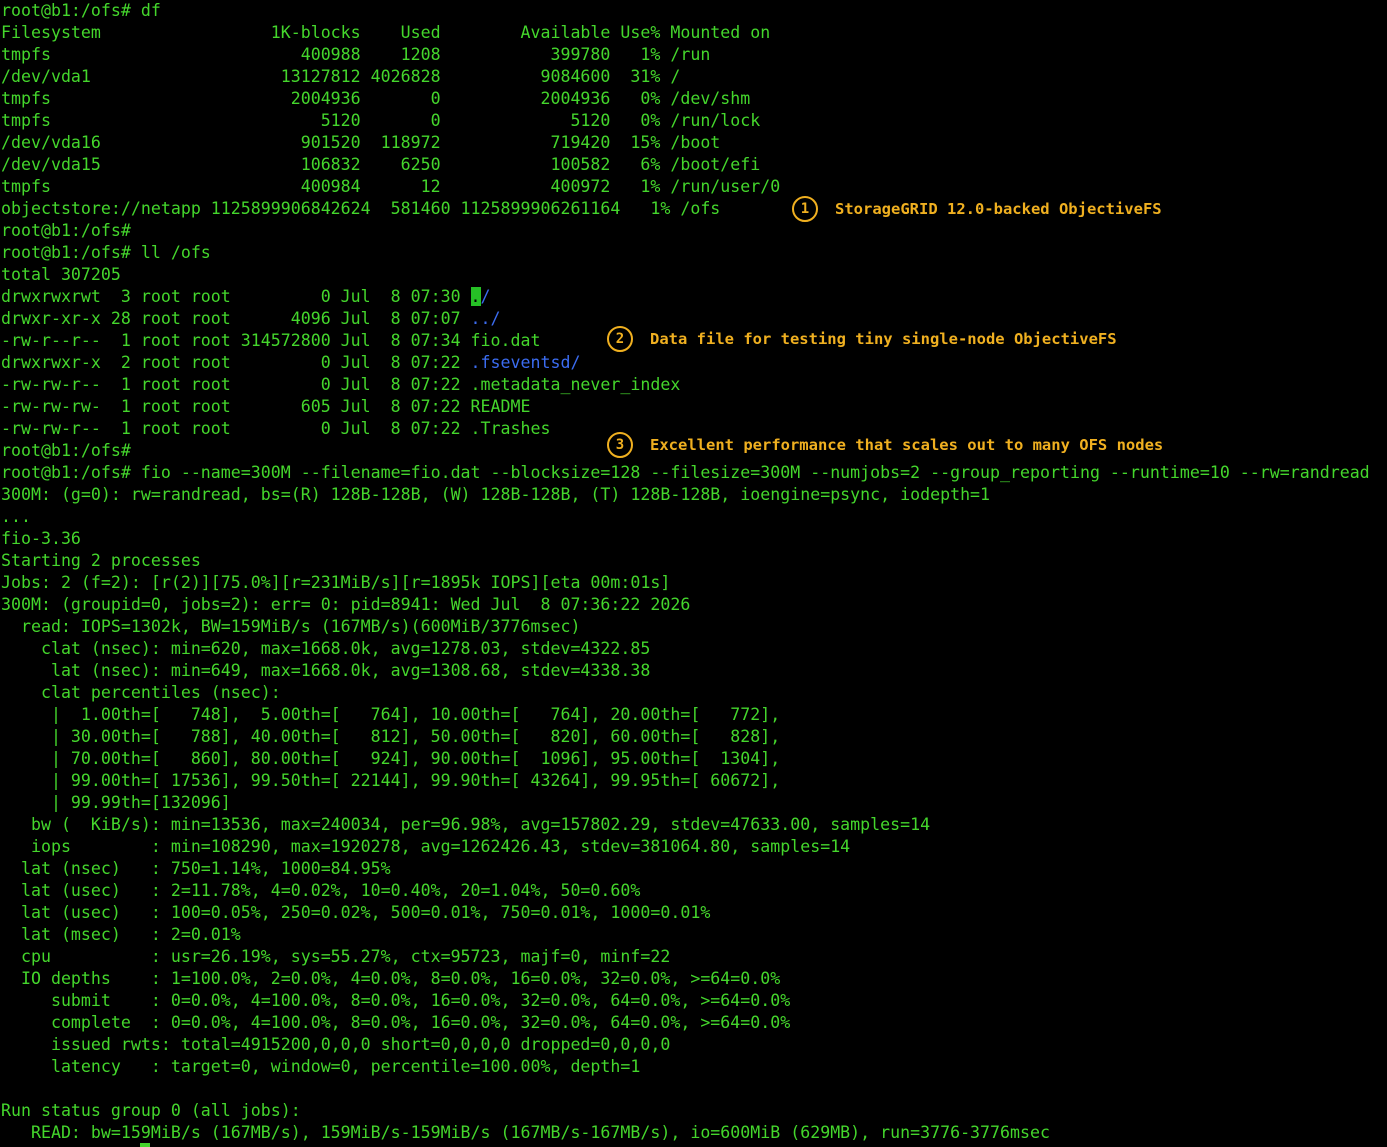 This screenshot has width=1387, height=1147. I want to click on terminal-line: fio-3.36, so click(694, 539).